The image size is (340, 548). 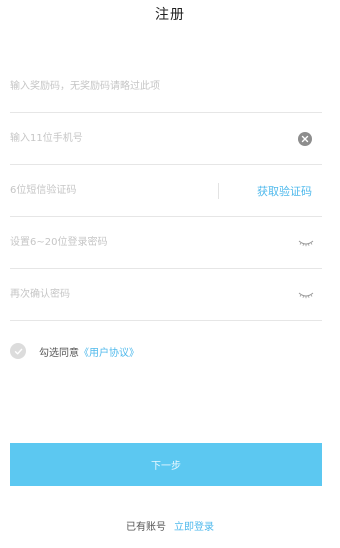 I want to click on reward-code-input, so click(x=130, y=86).